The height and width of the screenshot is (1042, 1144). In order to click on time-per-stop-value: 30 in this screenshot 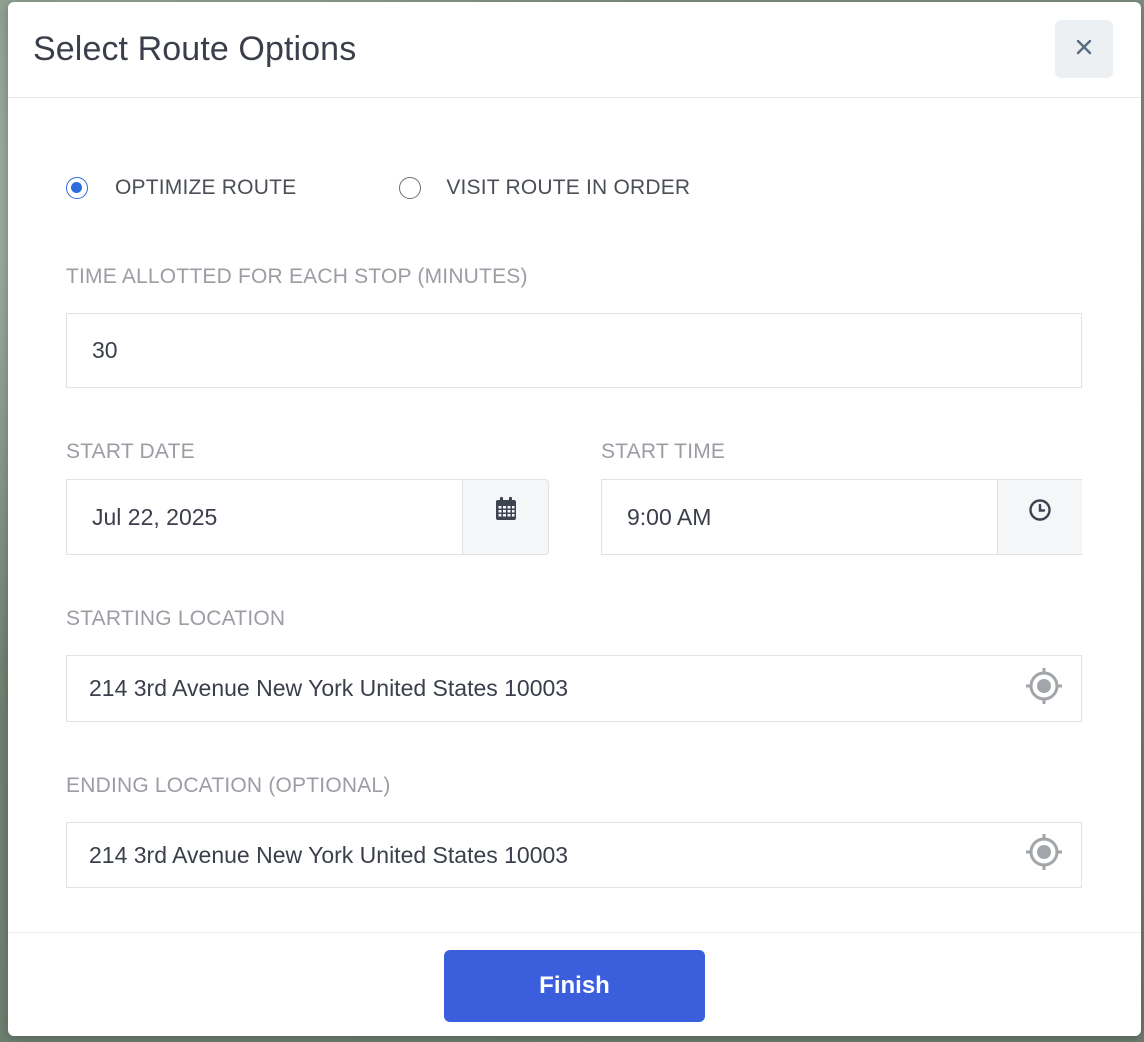, I will do `click(105, 350)`.